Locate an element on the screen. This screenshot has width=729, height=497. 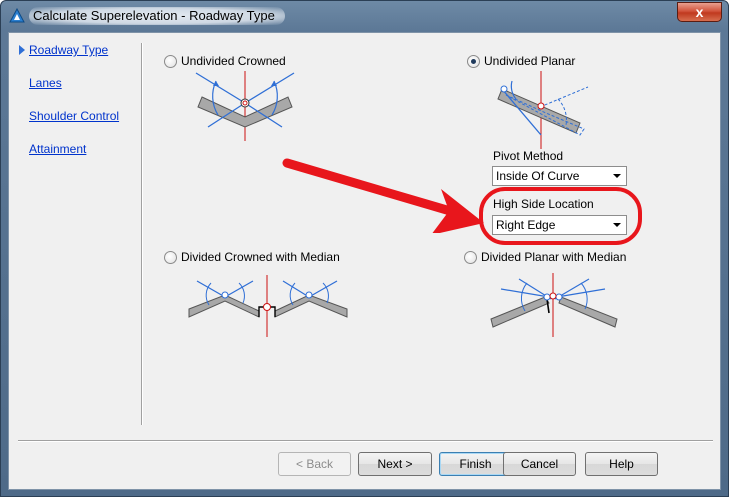
help-button: Help is located at coordinates (621, 464).